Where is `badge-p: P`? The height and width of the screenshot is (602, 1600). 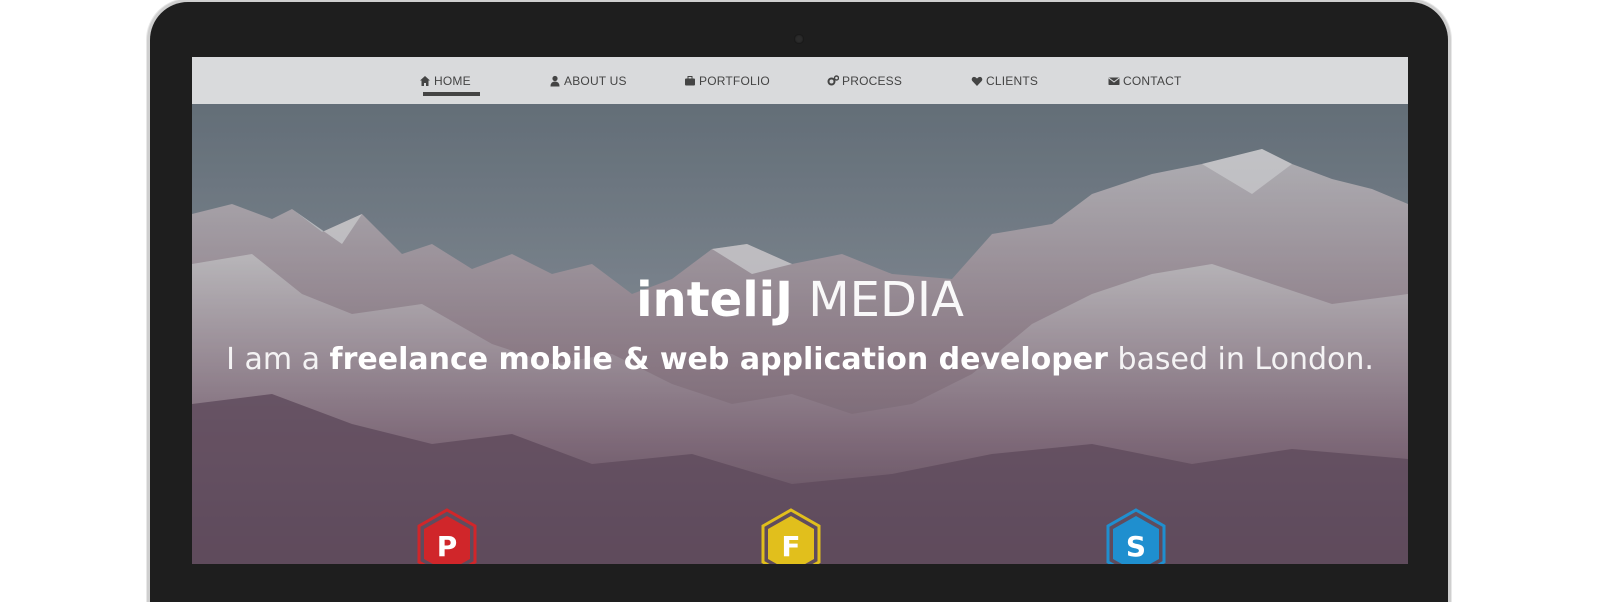 badge-p: P is located at coordinates (447, 536).